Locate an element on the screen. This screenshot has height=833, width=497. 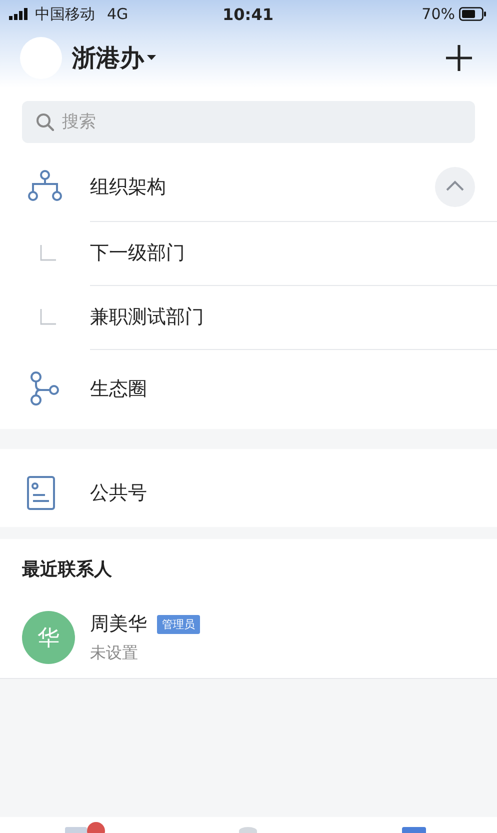
hierarchy-icon is located at coordinates (45, 185).